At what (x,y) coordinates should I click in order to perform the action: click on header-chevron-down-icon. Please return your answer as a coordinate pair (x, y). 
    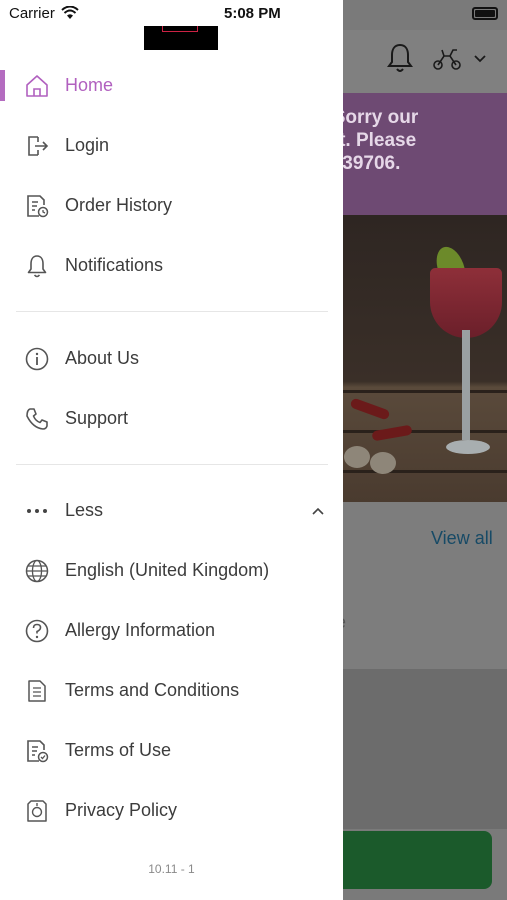
    Looking at the image, I should click on (480, 59).